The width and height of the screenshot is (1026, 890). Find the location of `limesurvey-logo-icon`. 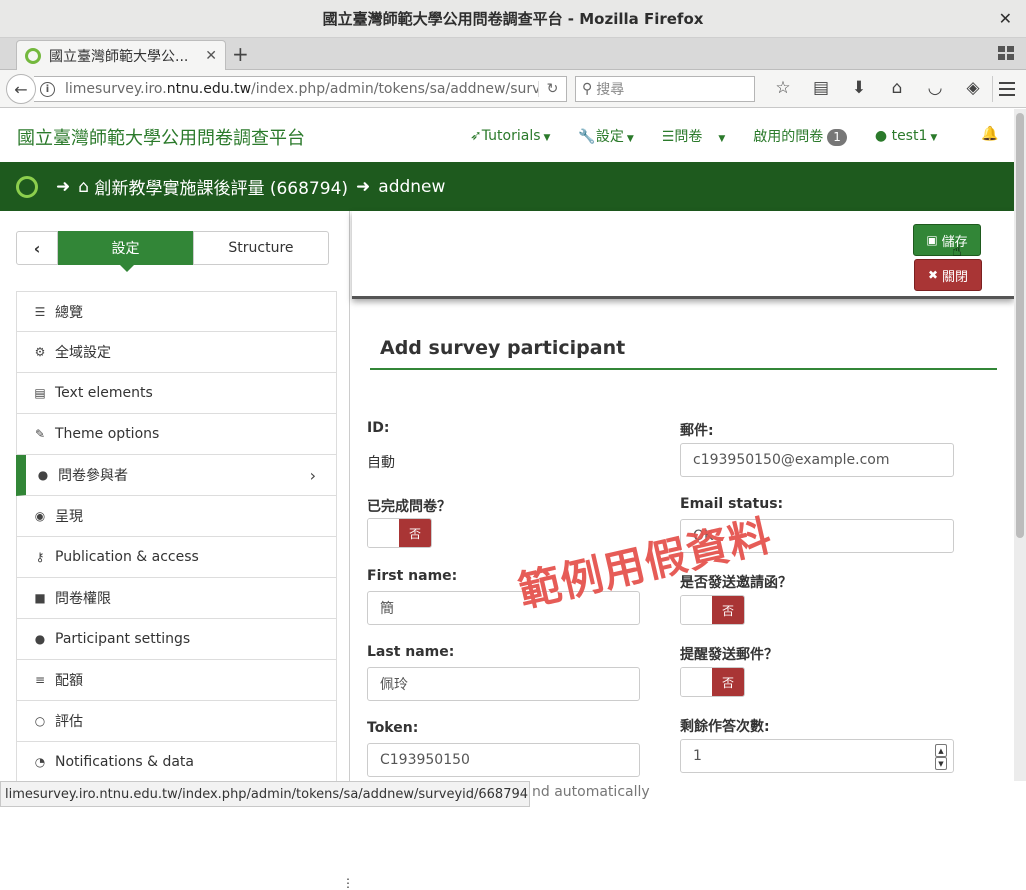

limesurvey-logo-icon is located at coordinates (27, 186).